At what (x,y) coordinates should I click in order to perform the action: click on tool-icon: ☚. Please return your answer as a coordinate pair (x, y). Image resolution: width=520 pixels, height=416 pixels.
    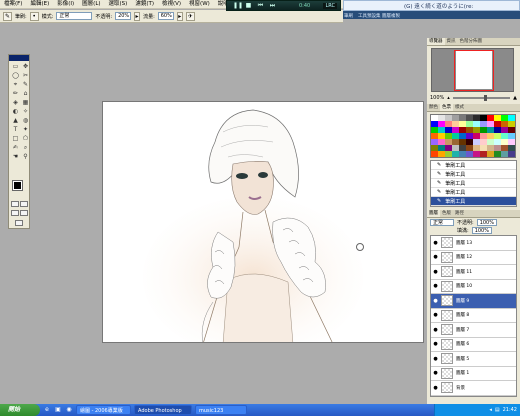
    Looking at the image, I should click on (15, 157).